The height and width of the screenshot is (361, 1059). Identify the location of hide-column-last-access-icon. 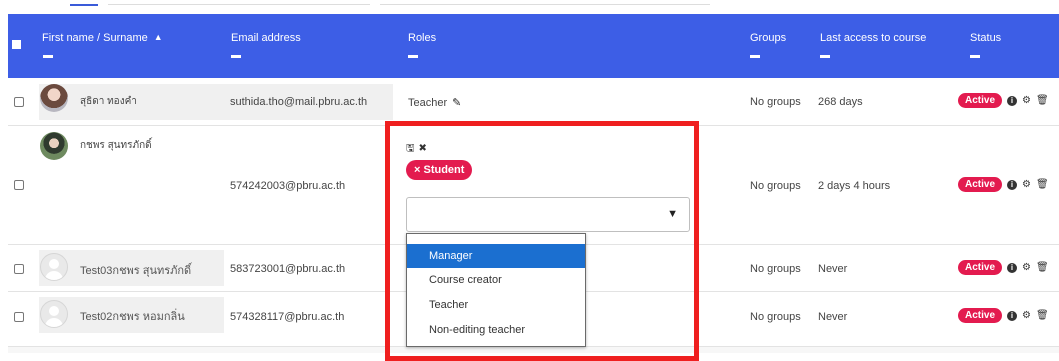
(825, 56).